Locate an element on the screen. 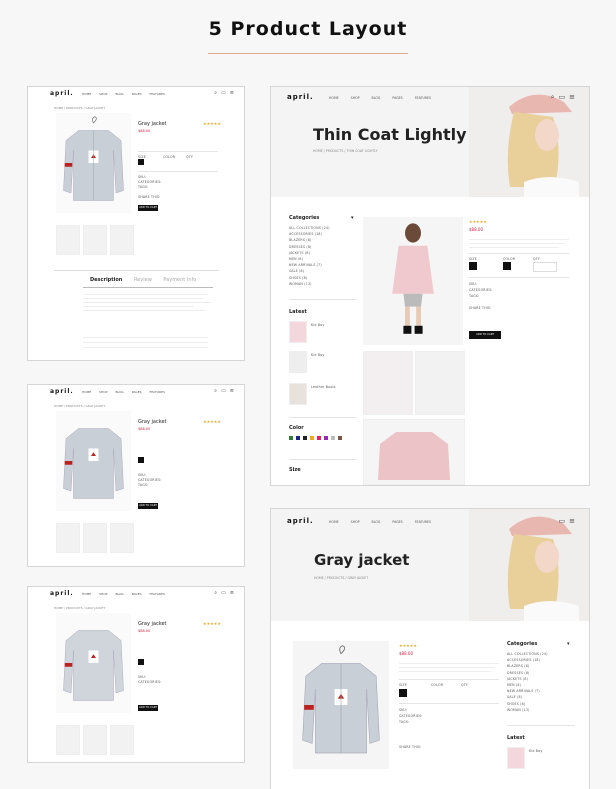 This screenshot has height=789, width=616. tab-payment-info: Payment Info is located at coordinates (179, 280).